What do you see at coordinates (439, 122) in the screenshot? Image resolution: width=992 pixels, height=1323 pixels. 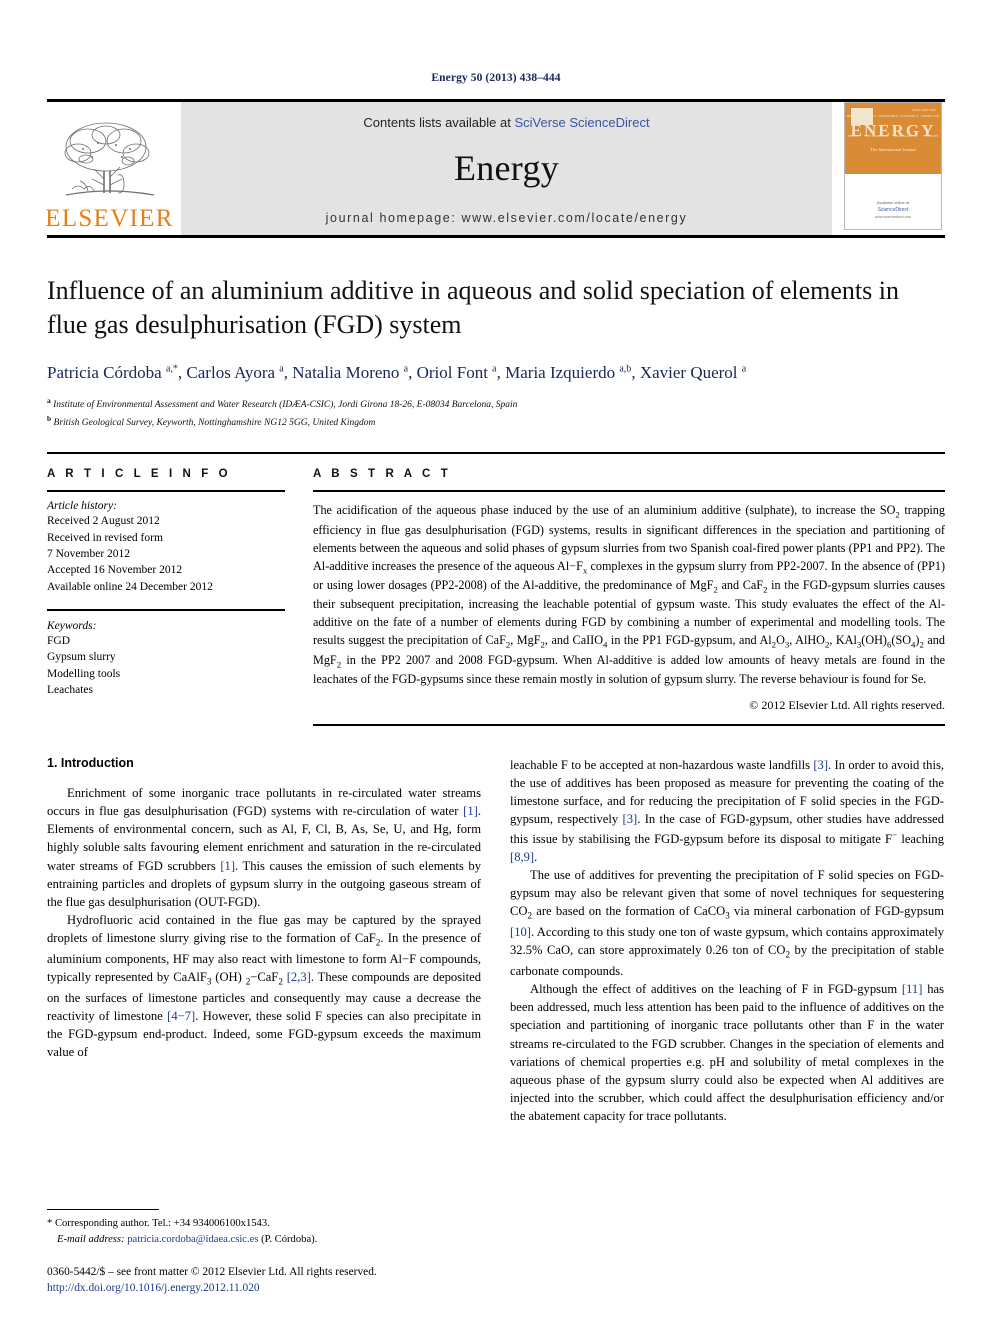 I see `contents-prefix: Contents lists available at` at bounding box center [439, 122].